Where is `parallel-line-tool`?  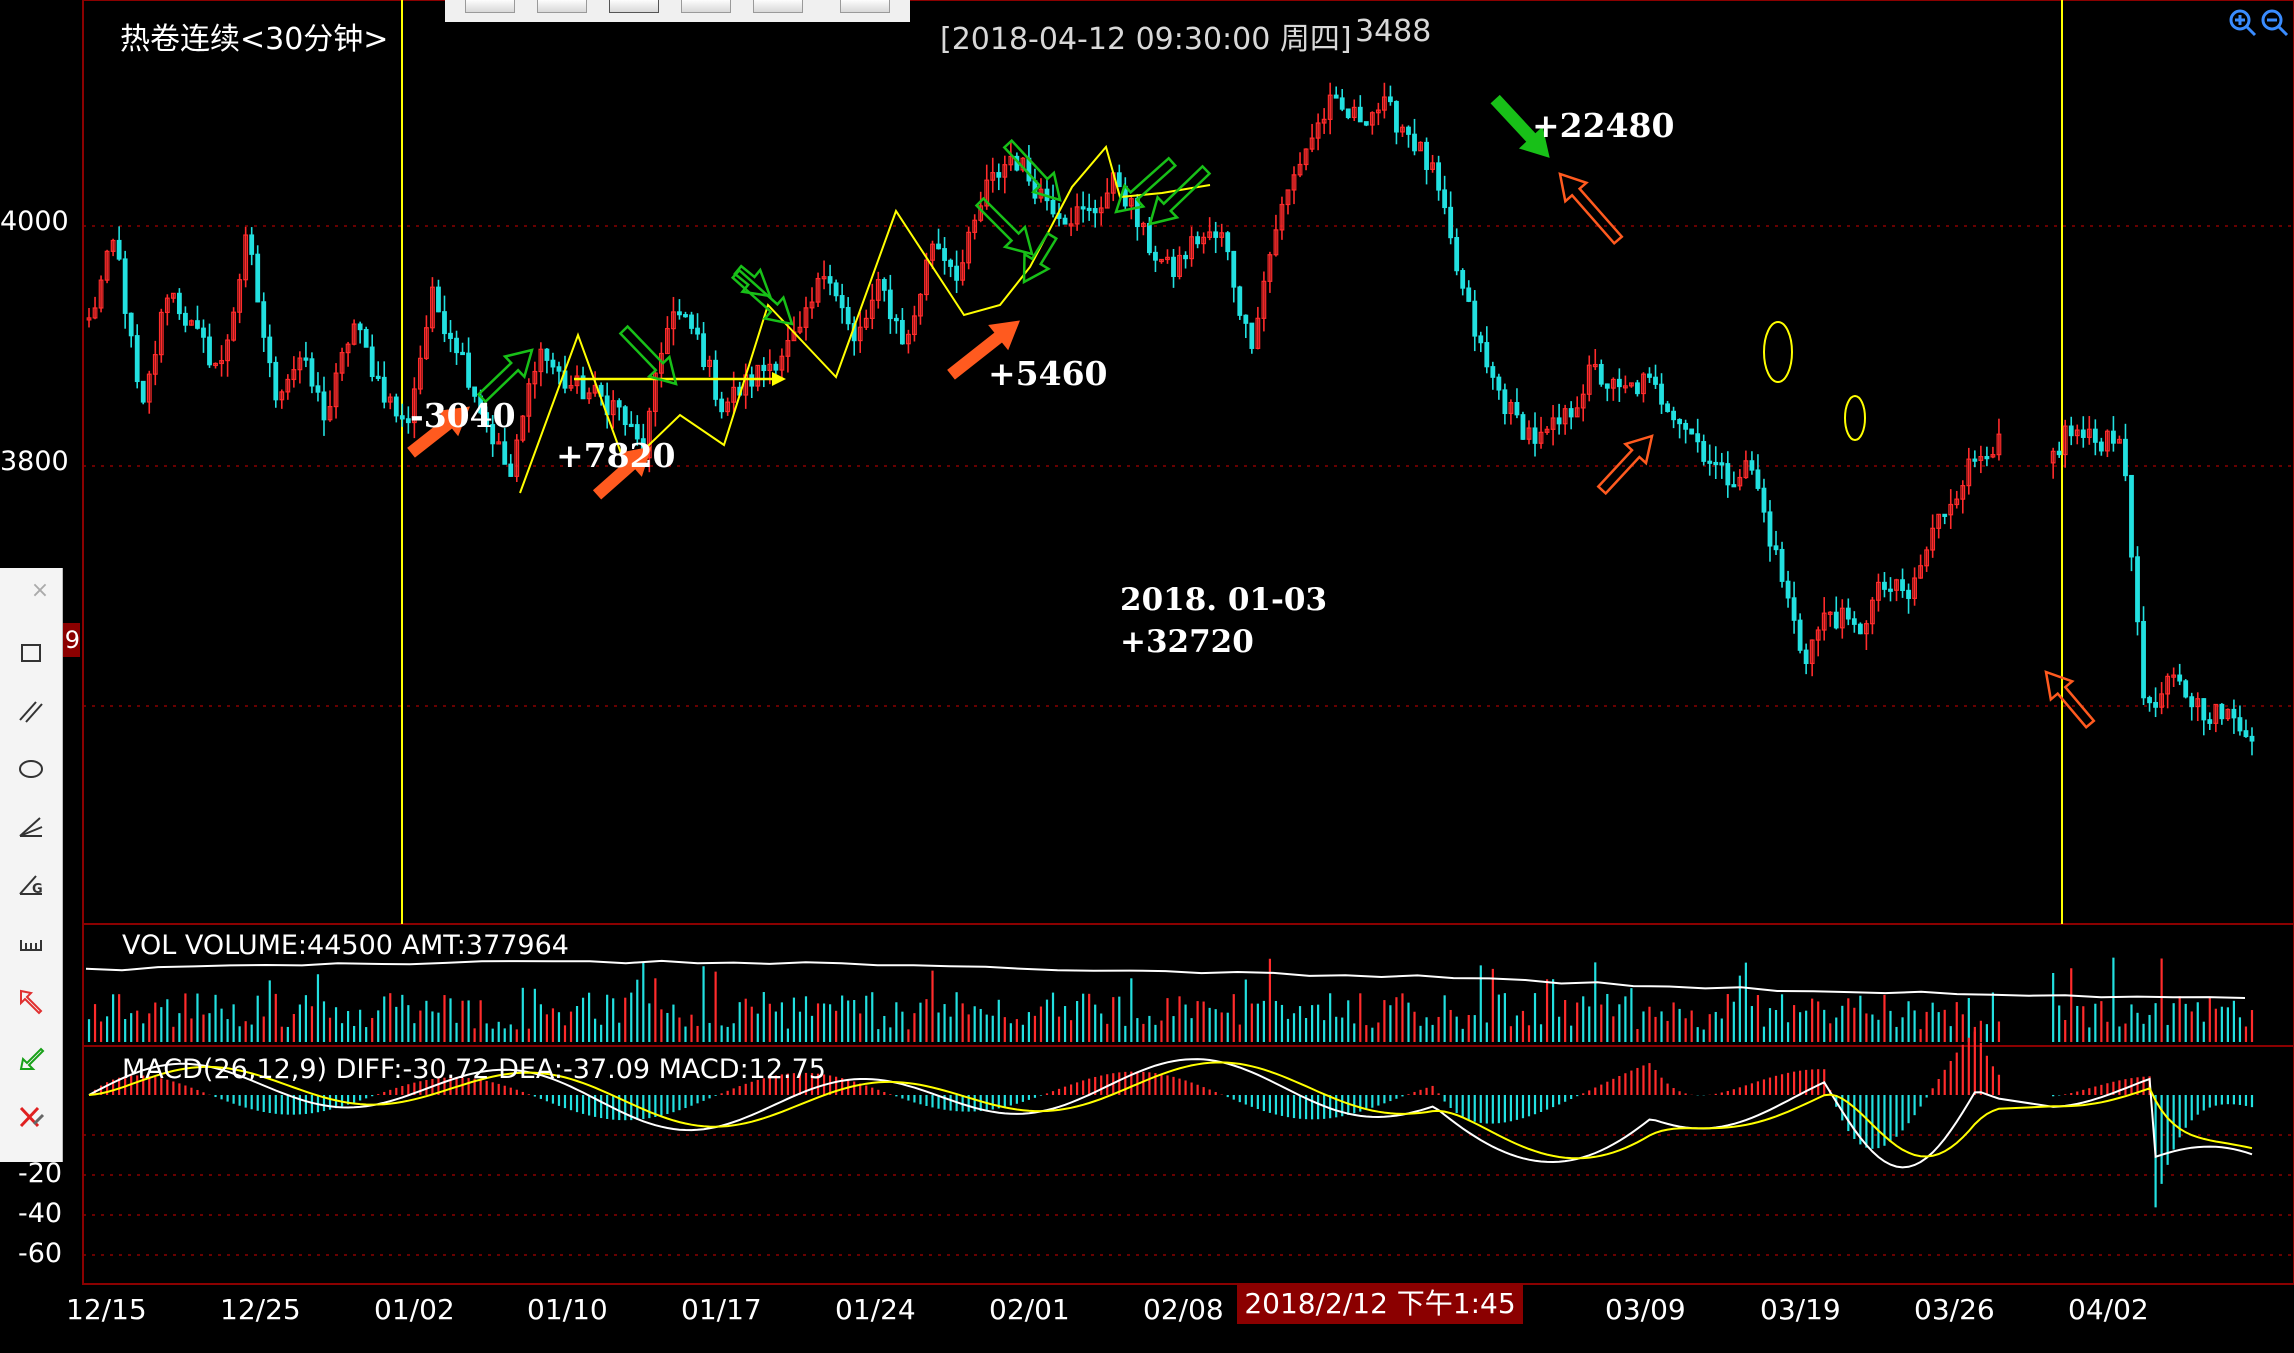 parallel-line-tool is located at coordinates (31, 711).